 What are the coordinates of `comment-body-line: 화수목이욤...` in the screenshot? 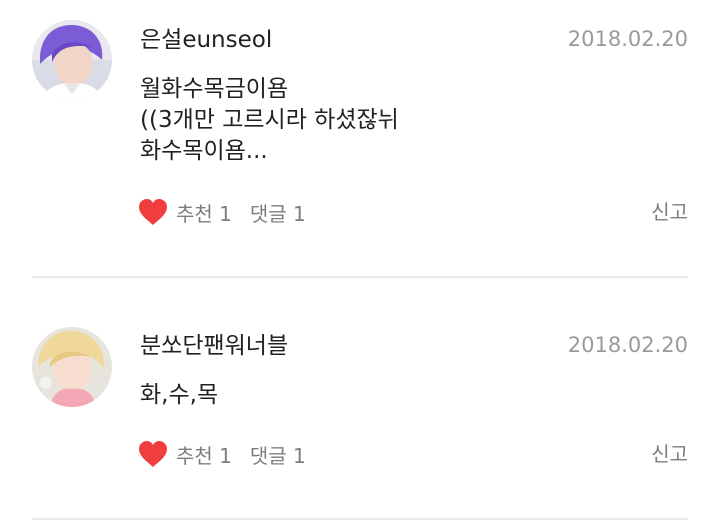 It's located at (204, 151).